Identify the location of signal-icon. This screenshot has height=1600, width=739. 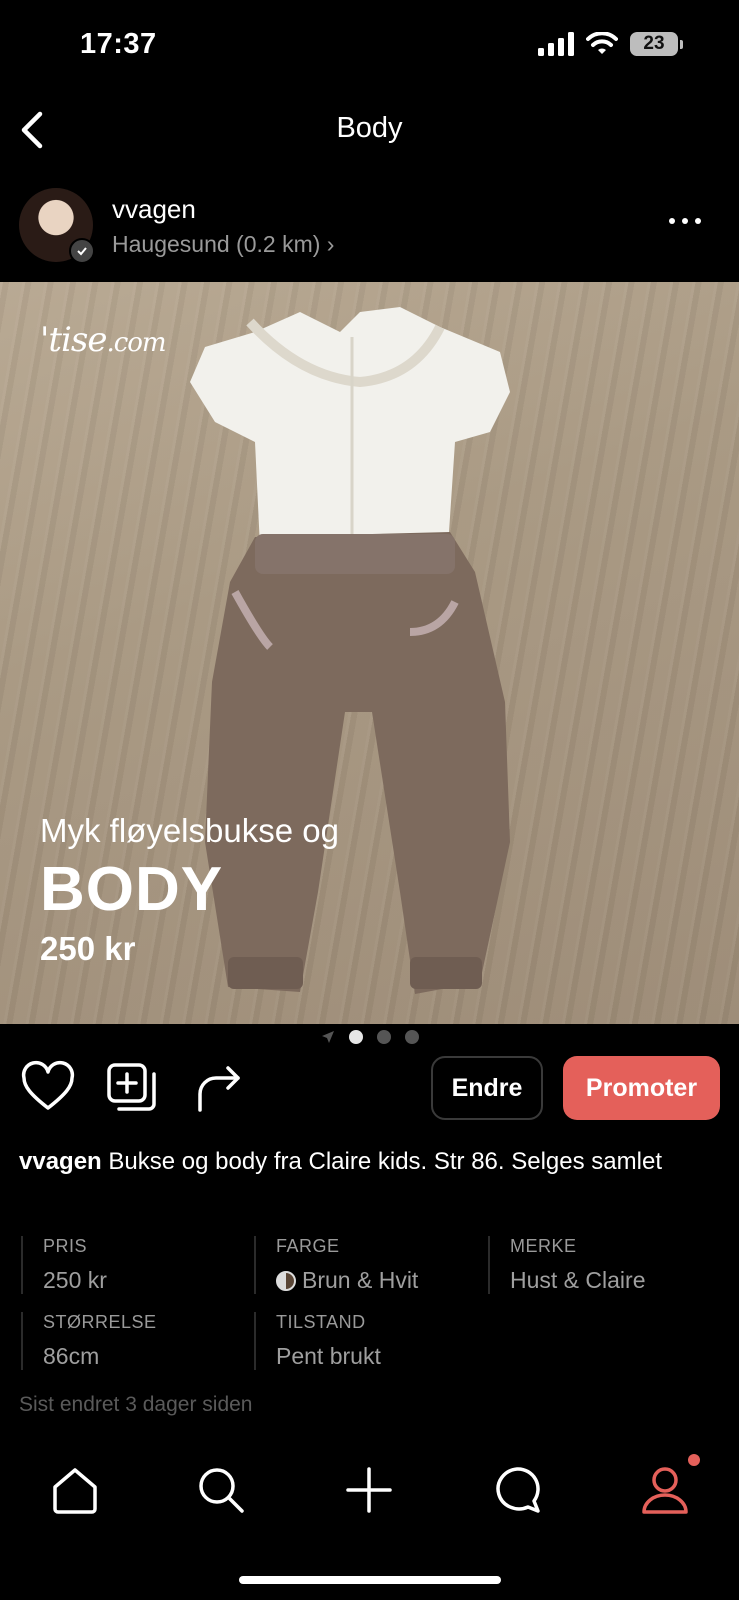
(556, 44).